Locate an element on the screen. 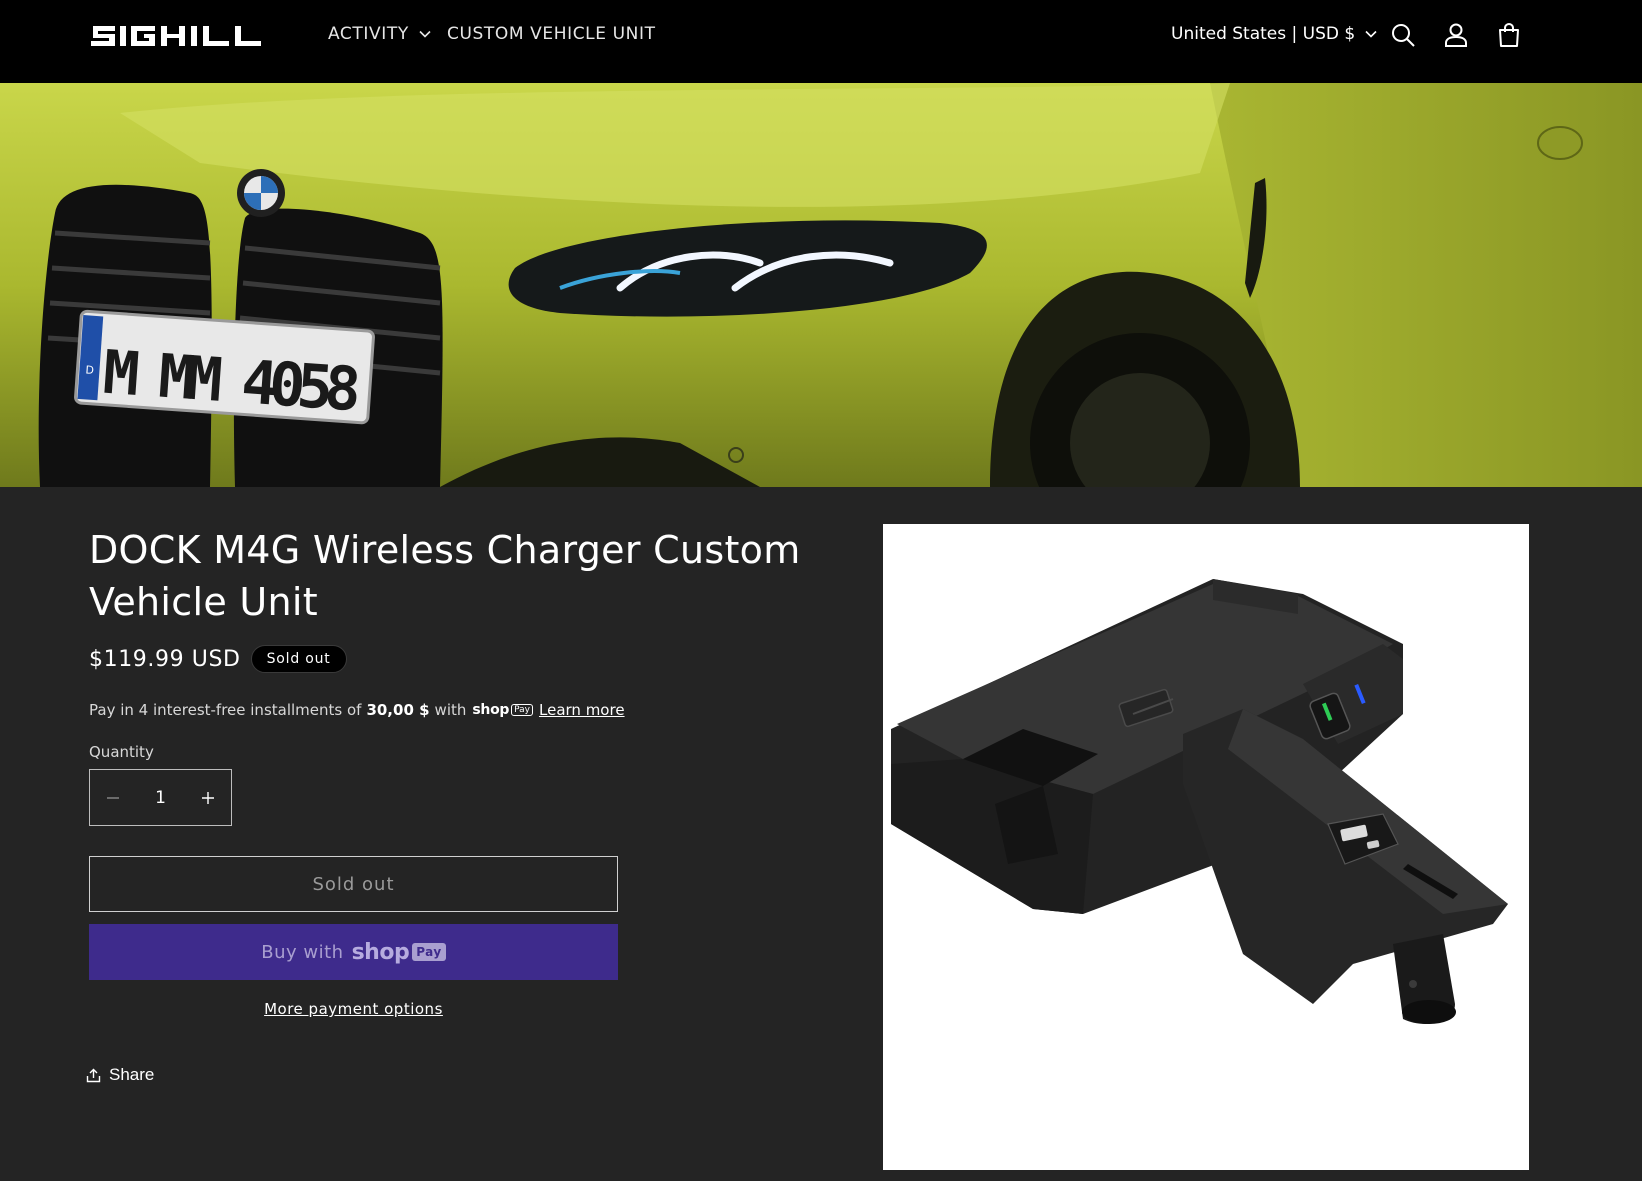 This screenshot has width=1642, height=1181. quantity-label: Quantity is located at coordinates (121, 752).